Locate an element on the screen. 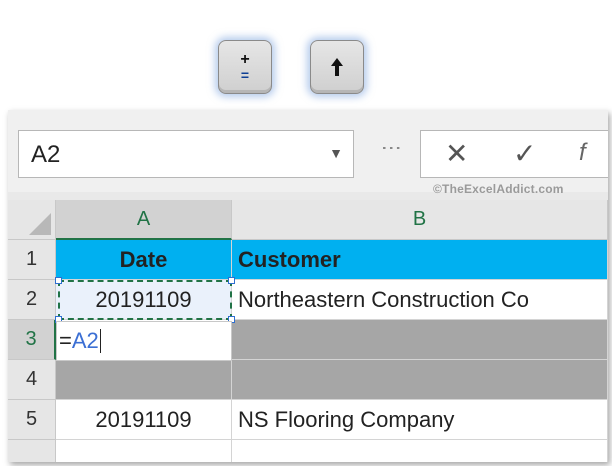  watermark: ©TheExcelAddict.com is located at coordinates (498, 189).